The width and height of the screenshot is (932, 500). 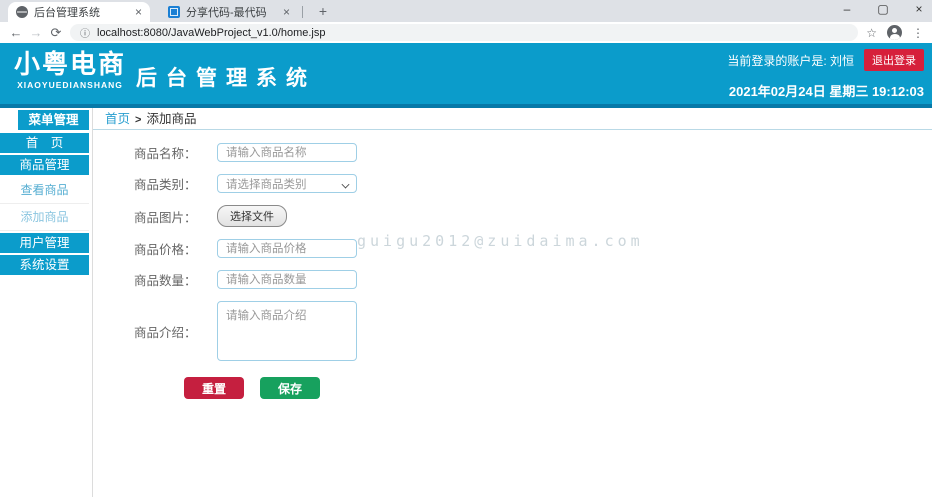 I want to click on browser-tab-admin: 后台管理系统 ×, so click(x=79, y=12).